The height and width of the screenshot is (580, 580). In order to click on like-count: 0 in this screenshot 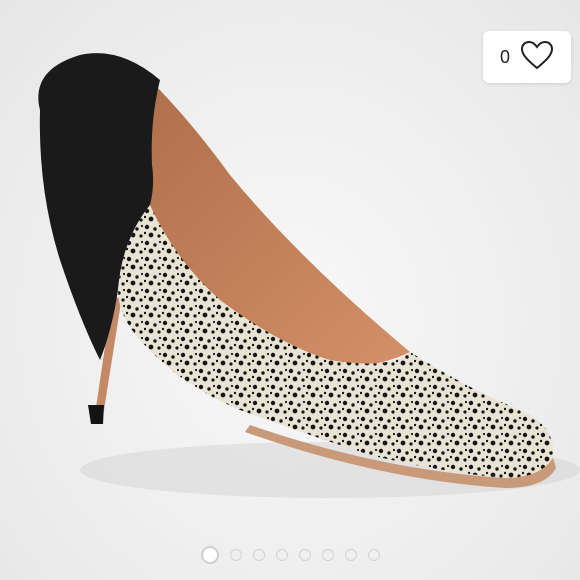, I will do `click(504, 56)`.